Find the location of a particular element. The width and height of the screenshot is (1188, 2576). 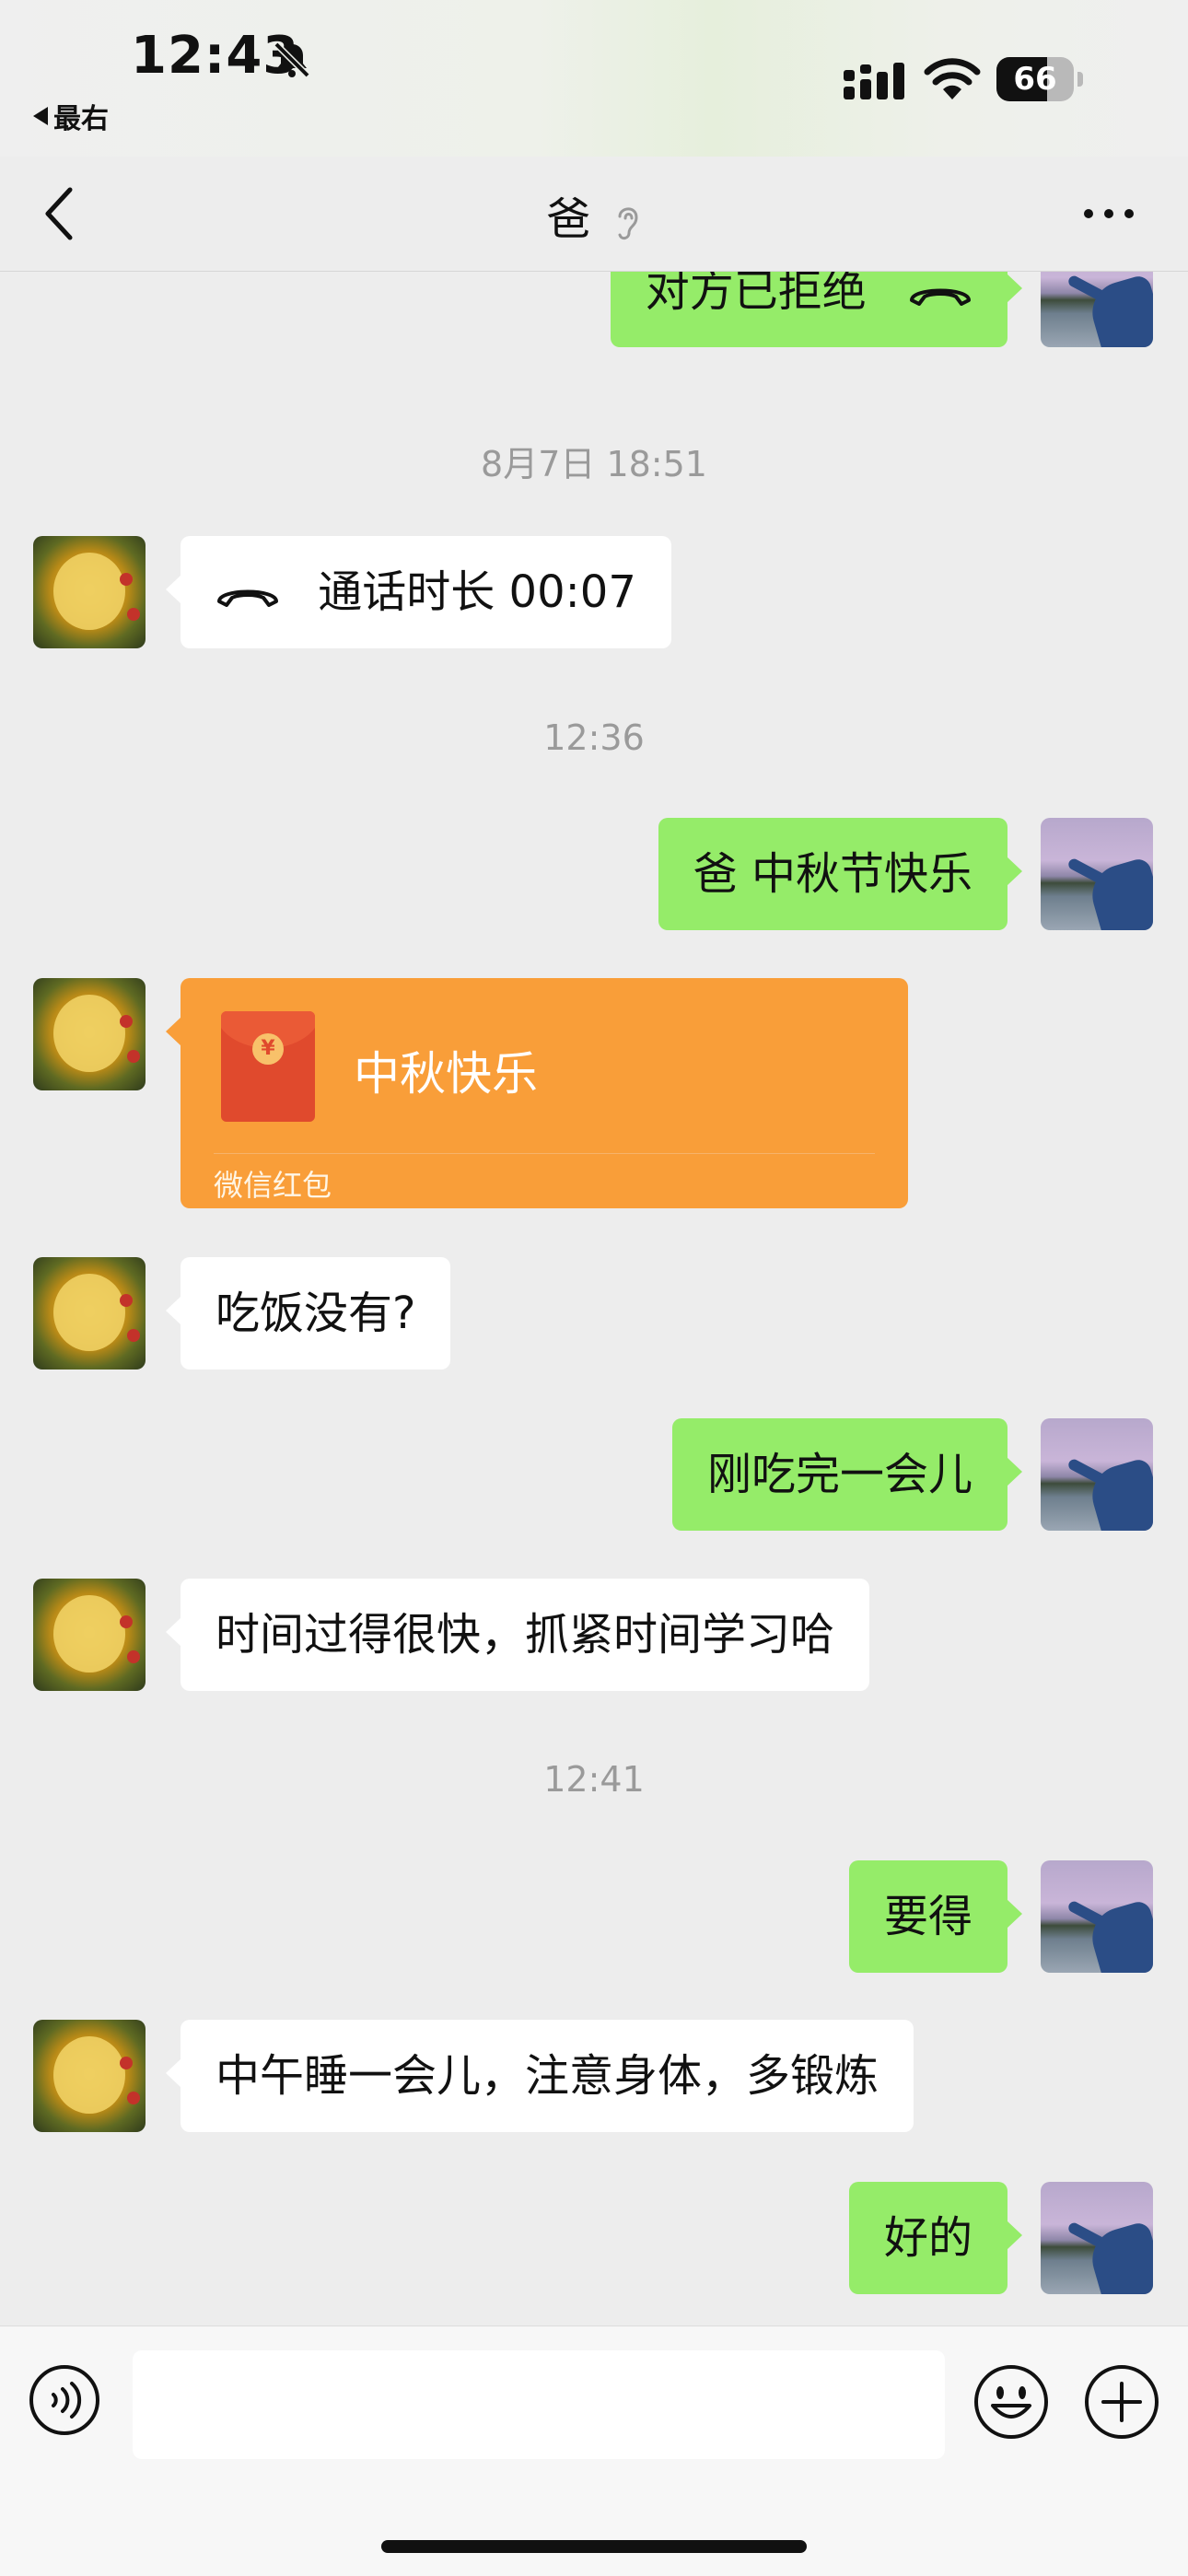

message-bubble: 好的 is located at coordinates (935, 2238).